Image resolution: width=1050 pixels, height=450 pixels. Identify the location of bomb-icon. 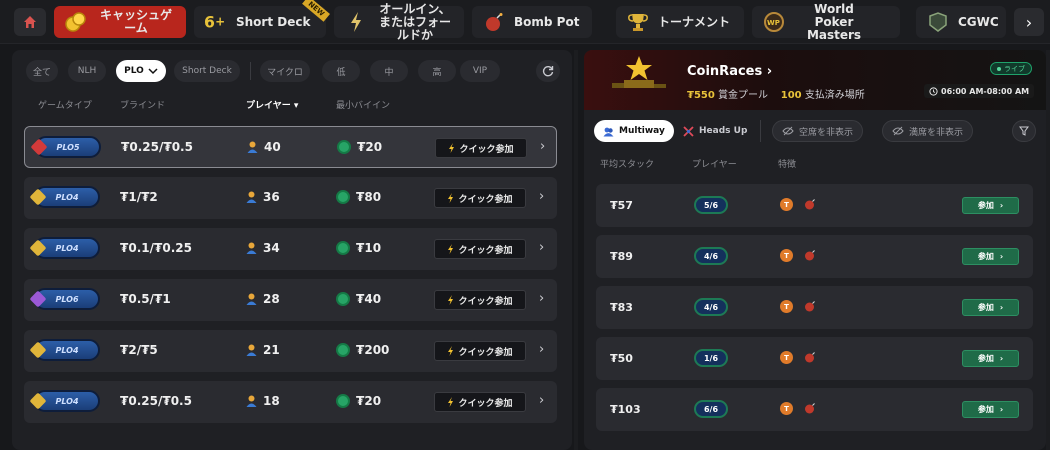
(810, 204).